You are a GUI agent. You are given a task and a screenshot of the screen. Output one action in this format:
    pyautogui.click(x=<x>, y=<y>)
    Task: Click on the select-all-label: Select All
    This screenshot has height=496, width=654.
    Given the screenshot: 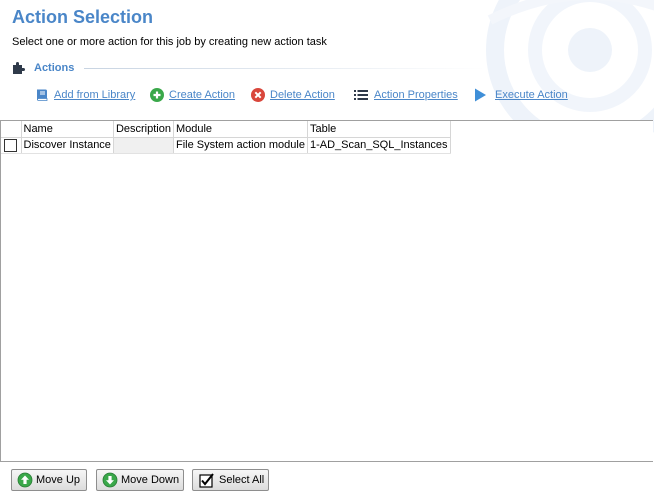 What is the action you would take?
    pyautogui.click(x=242, y=480)
    